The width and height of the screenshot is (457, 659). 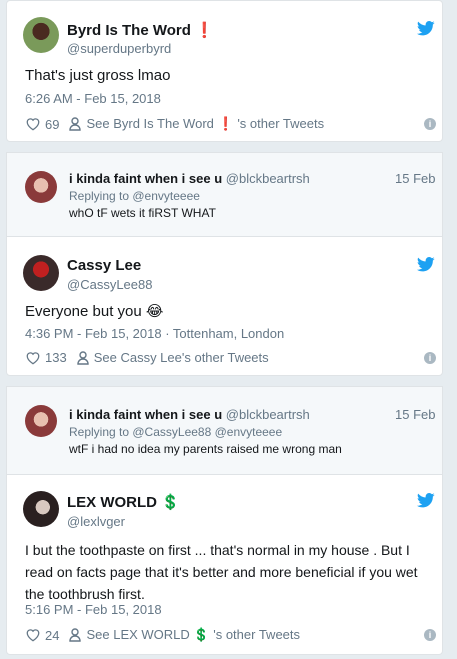 What do you see at coordinates (52, 124) in the screenshot?
I see `like-count: 69` at bounding box center [52, 124].